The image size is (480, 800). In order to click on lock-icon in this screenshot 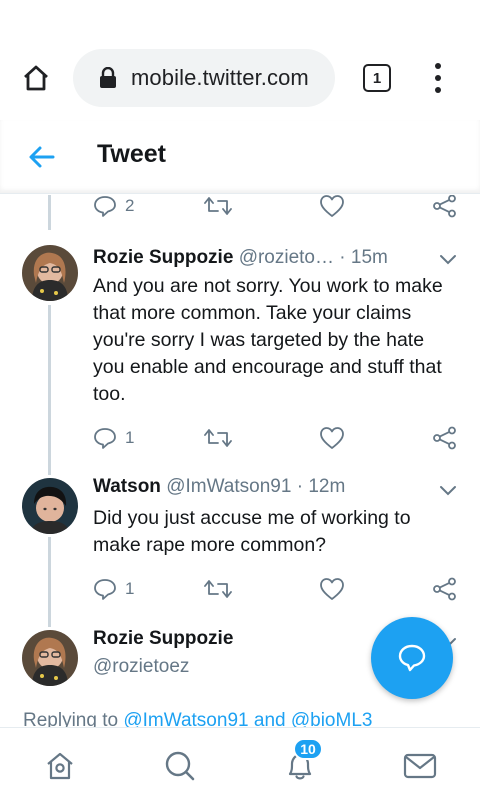, I will do `click(109, 78)`.